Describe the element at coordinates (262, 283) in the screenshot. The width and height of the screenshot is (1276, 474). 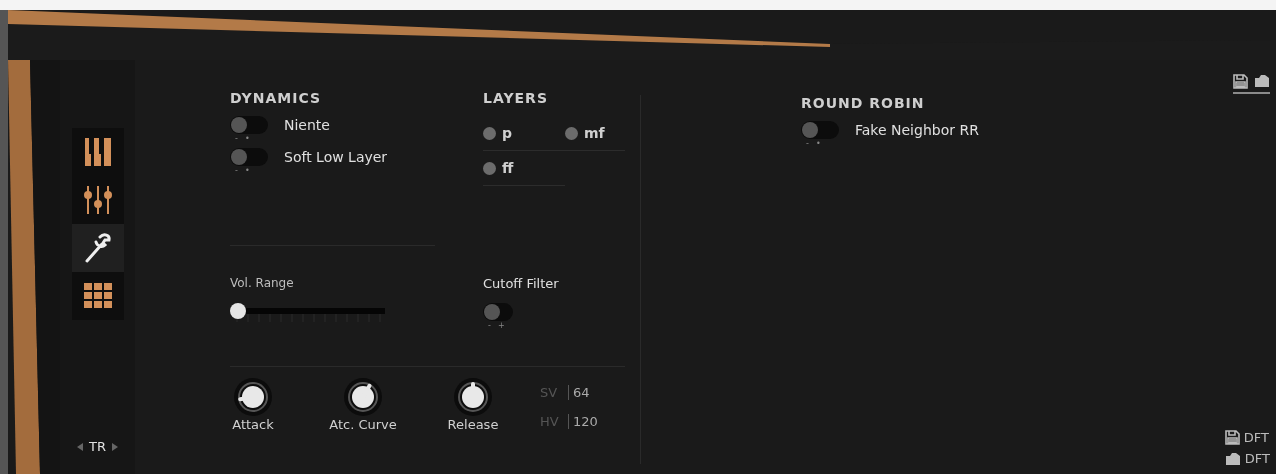
I see `slider-label: Vol. Range` at that location.